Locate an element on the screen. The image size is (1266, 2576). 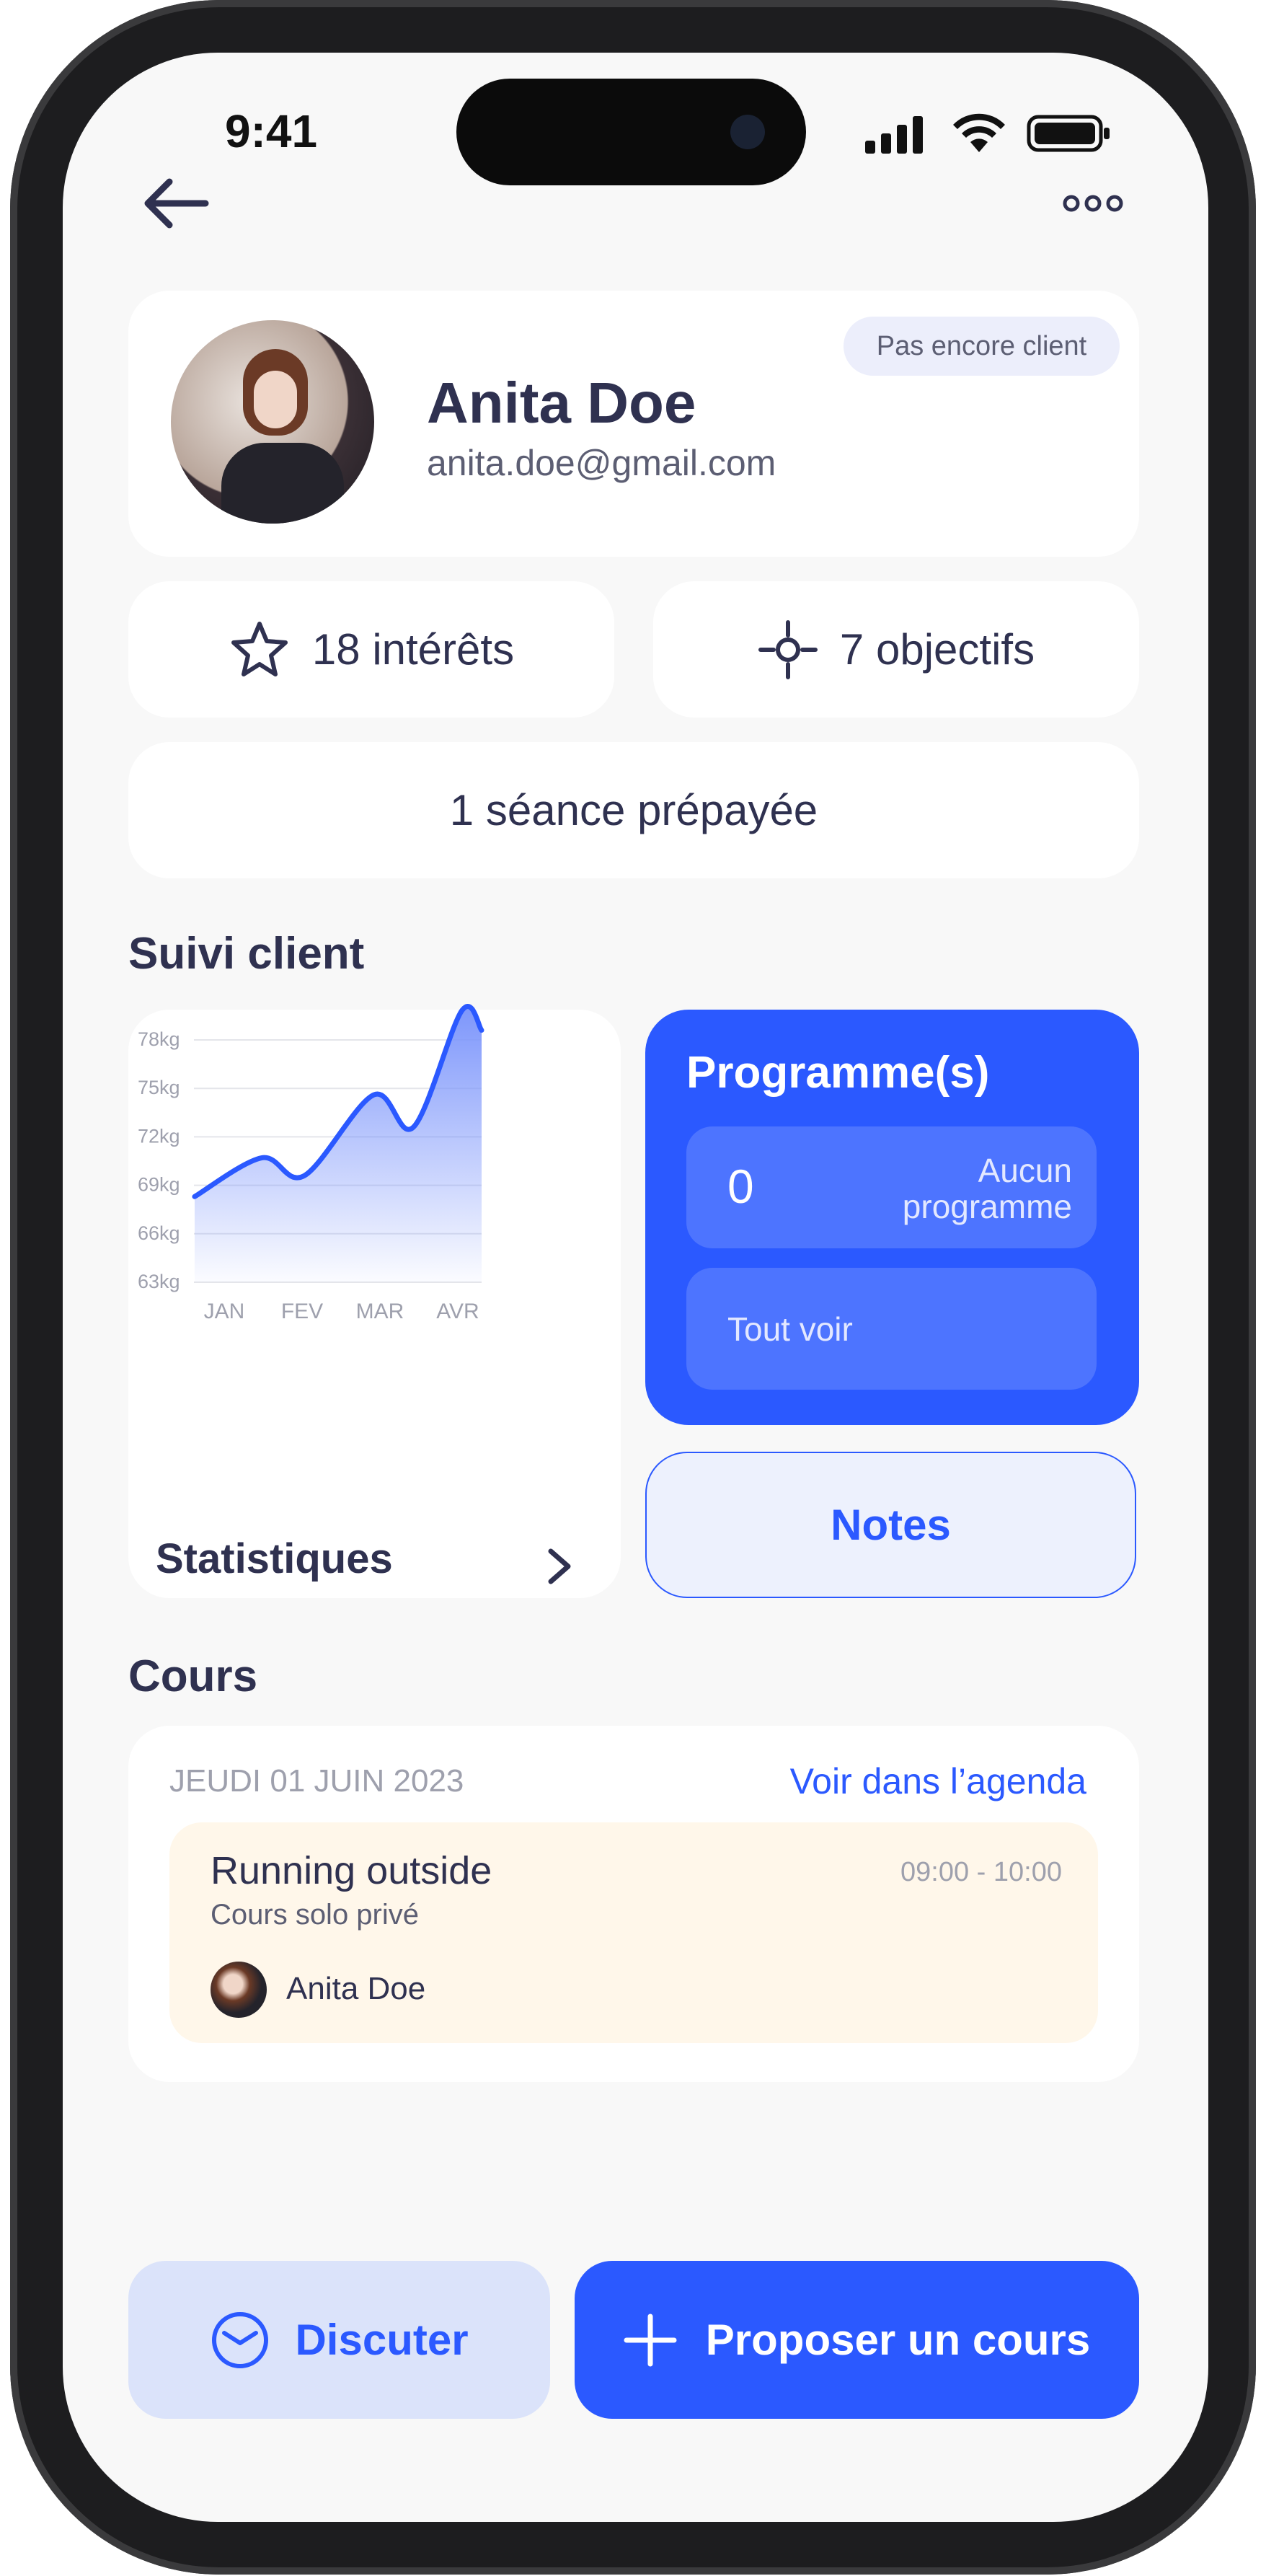
series-area is located at coordinates (338, 1144).